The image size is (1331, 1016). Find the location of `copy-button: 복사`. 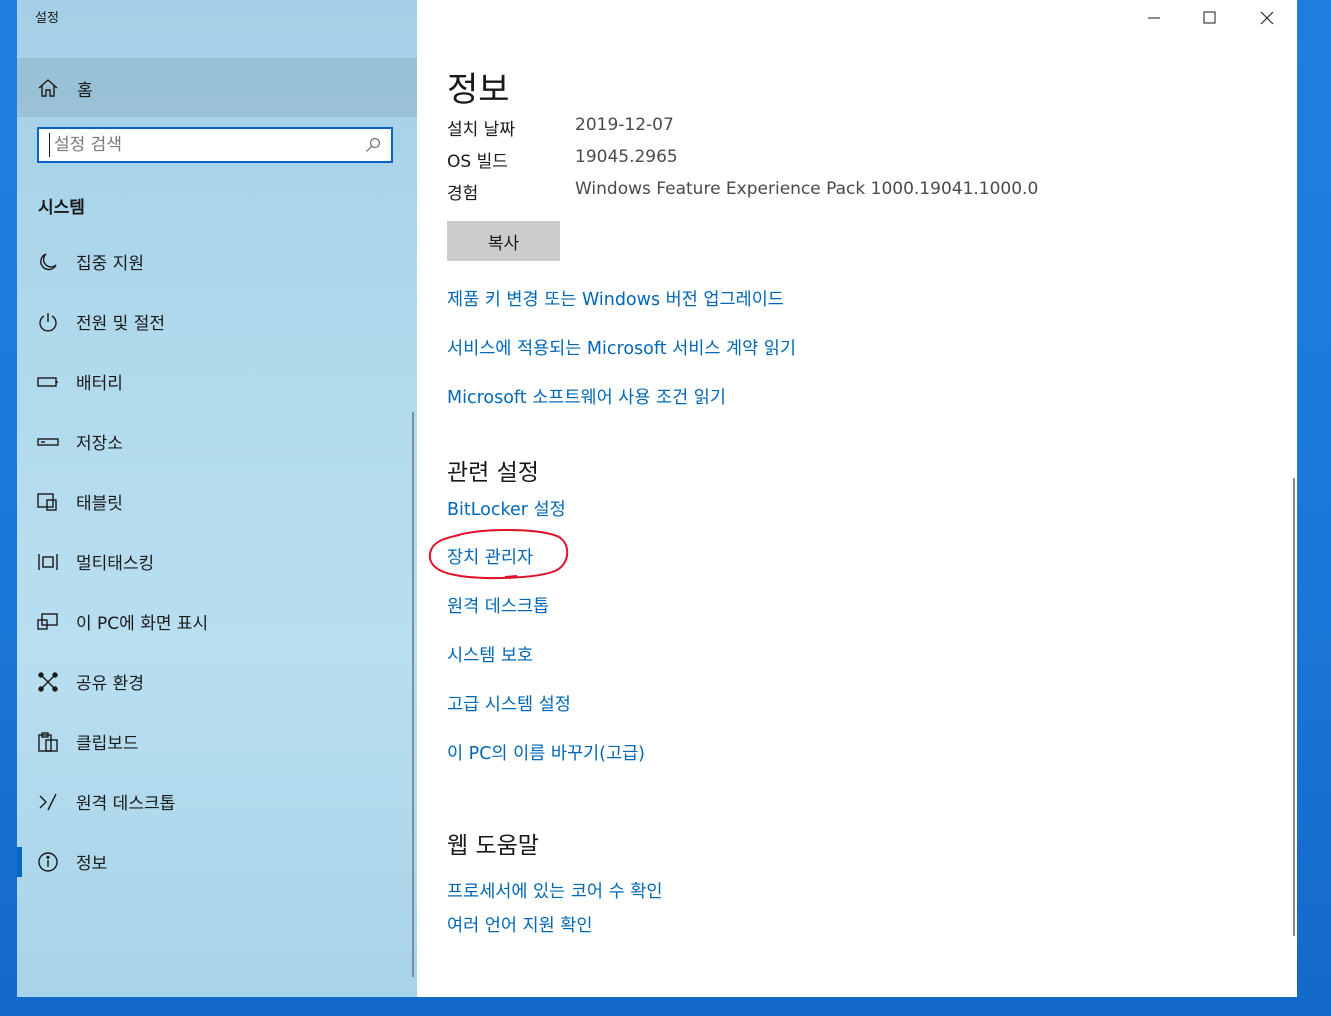

copy-button: 복사 is located at coordinates (503, 241).